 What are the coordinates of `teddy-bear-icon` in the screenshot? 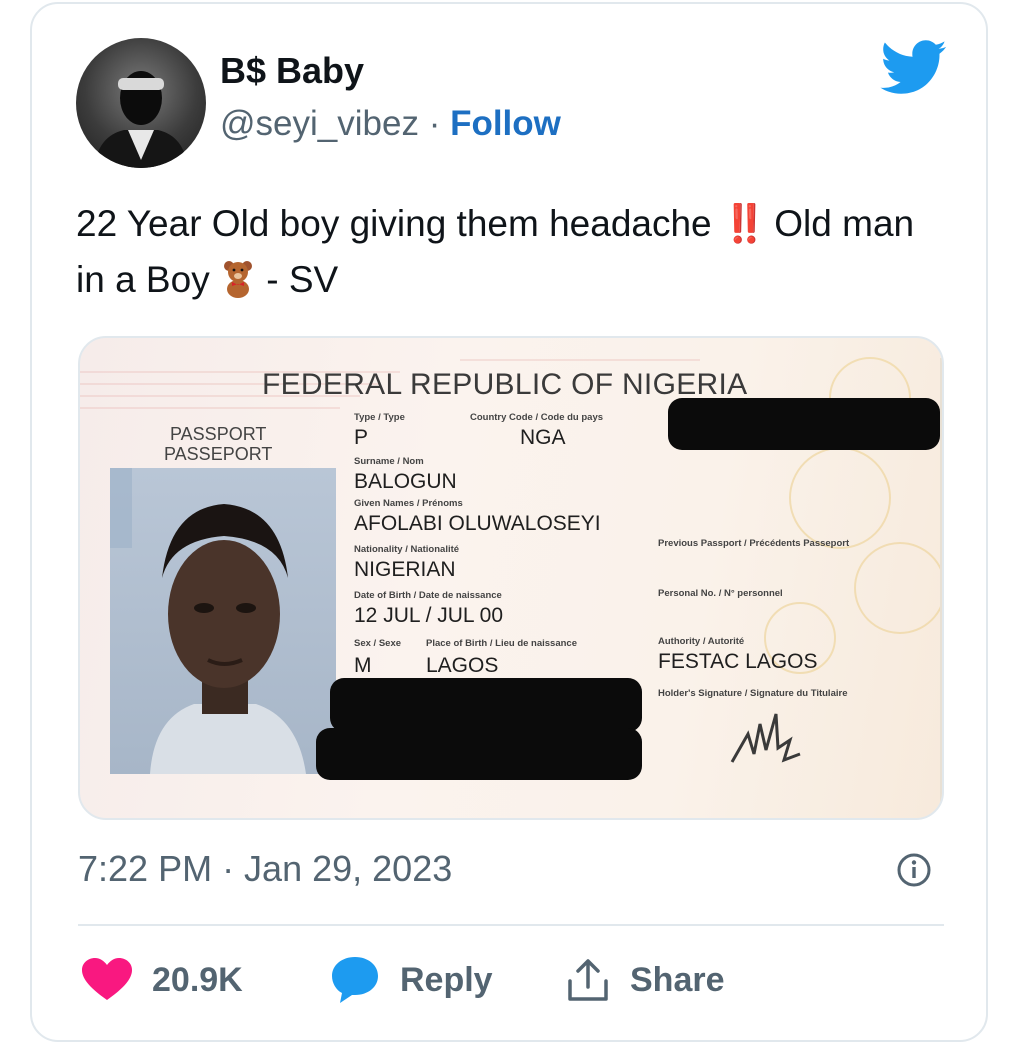 It's located at (237, 279).